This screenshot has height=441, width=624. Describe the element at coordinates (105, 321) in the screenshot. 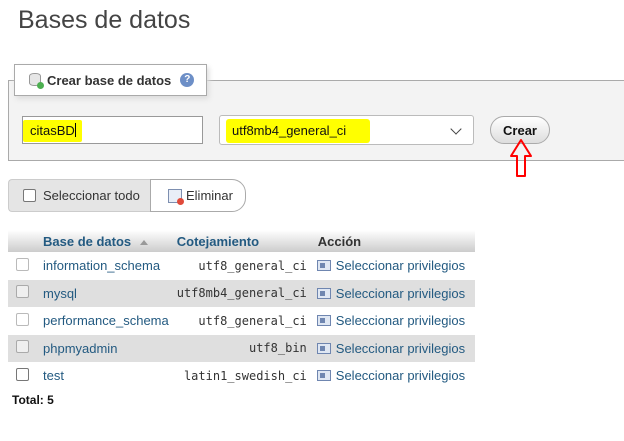

I see `database-name-link: performance_schema` at that location.